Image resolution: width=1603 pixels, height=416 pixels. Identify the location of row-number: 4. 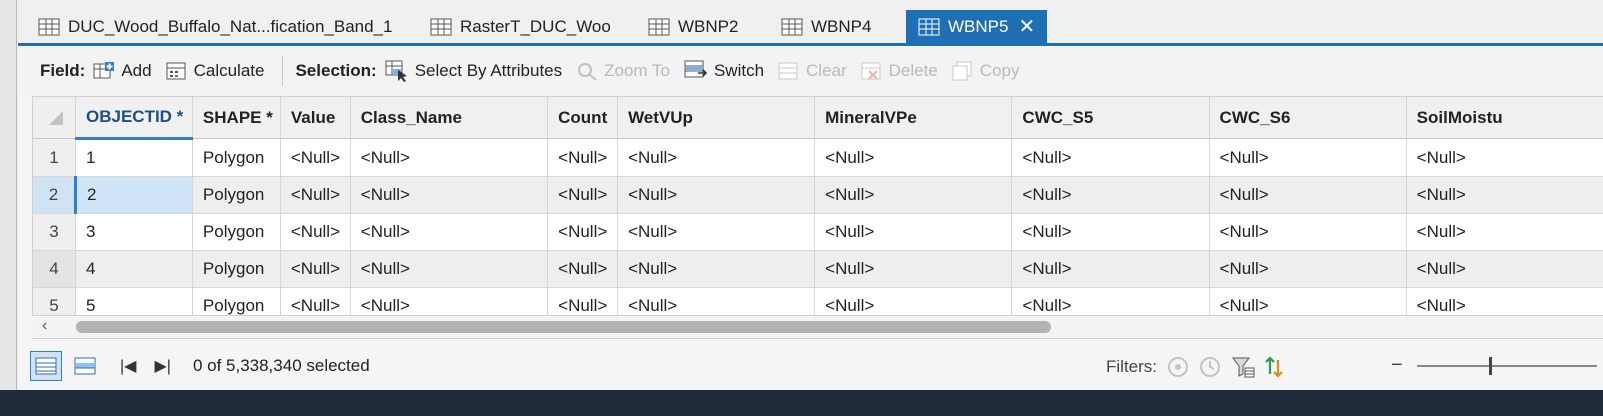
(54, 269).